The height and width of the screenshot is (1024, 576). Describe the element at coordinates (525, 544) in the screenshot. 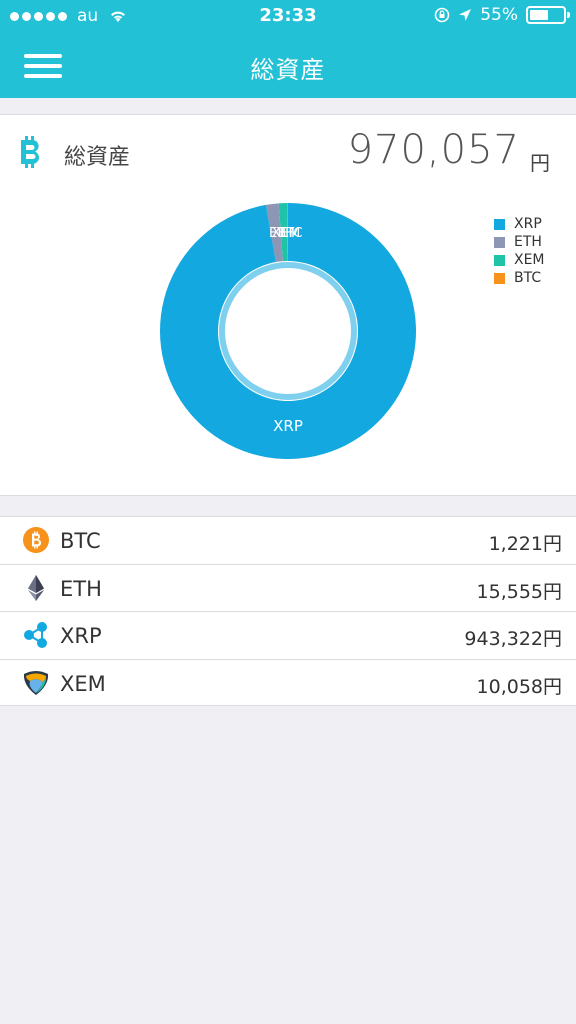

I see `asset-value: 1,221円` at that location.